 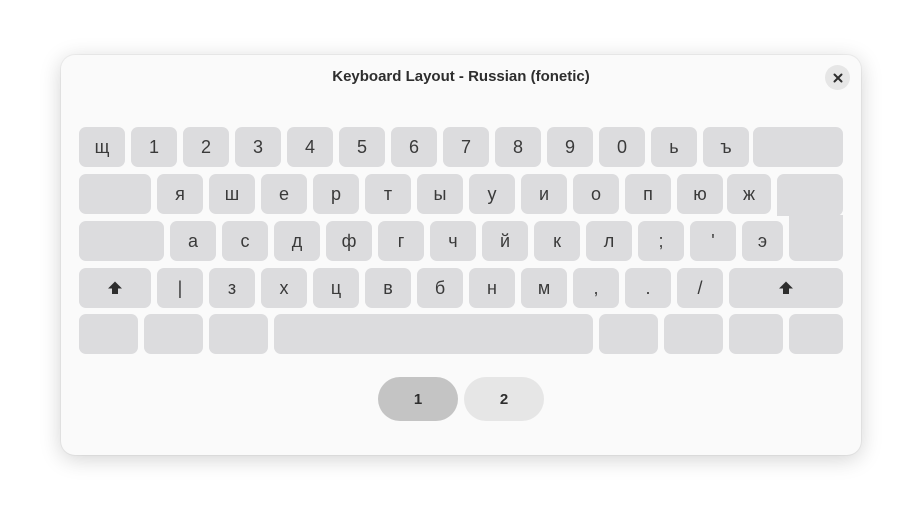 What do you see at coordinates (154, 147) in the screenshot?
I see `key: 1` at bounding box center [154, 147].